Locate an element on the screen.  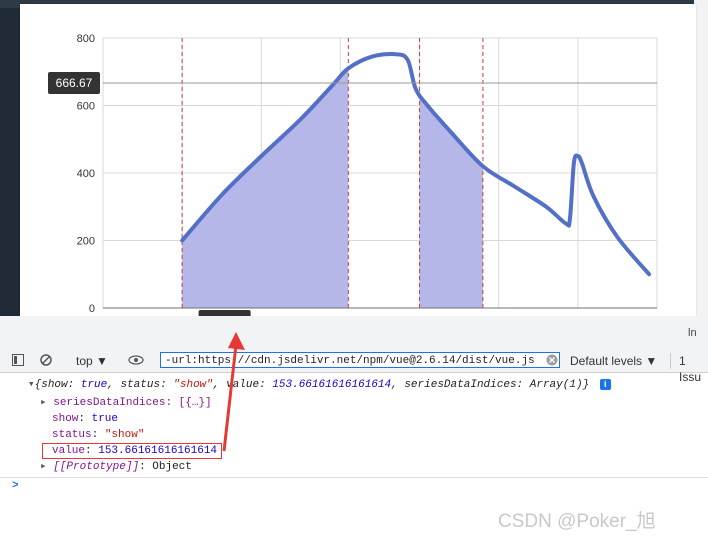
context-label: top is located at coordinates (84, 361).